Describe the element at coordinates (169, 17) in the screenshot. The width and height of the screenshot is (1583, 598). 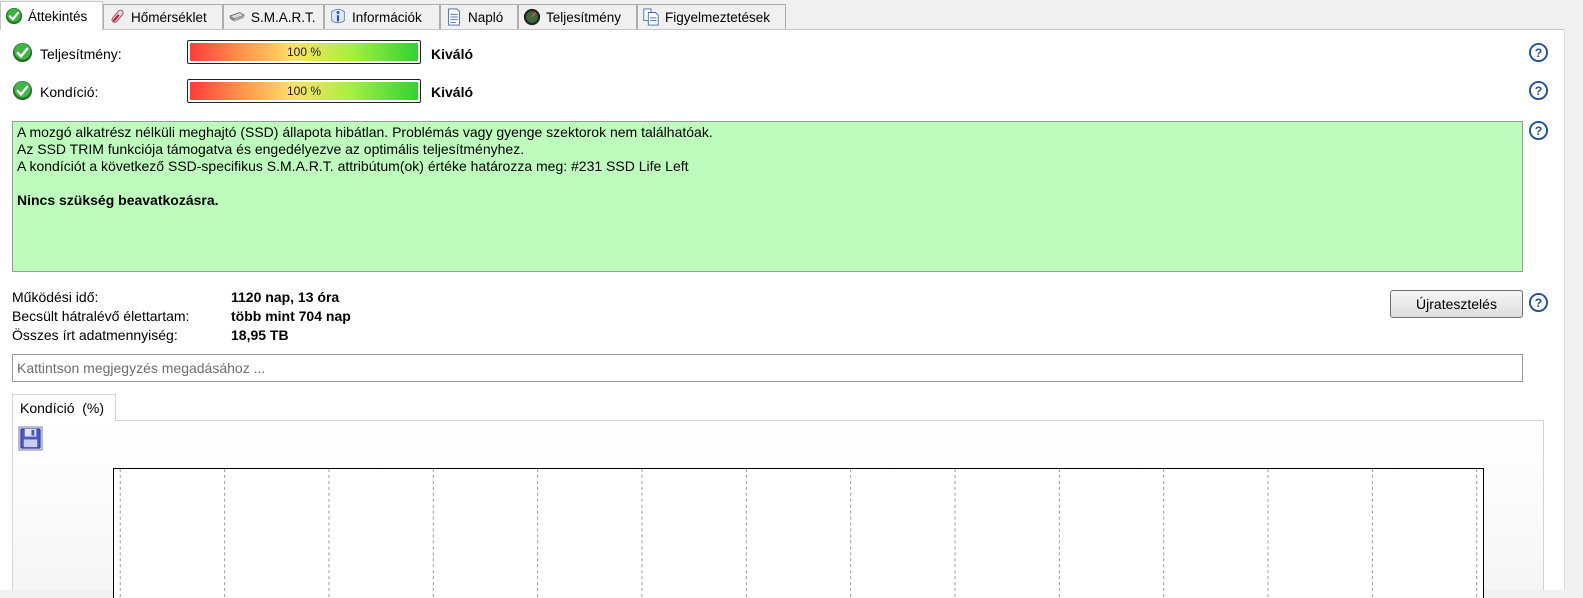
I see `tab-label: Hőmérséklet` at that location.